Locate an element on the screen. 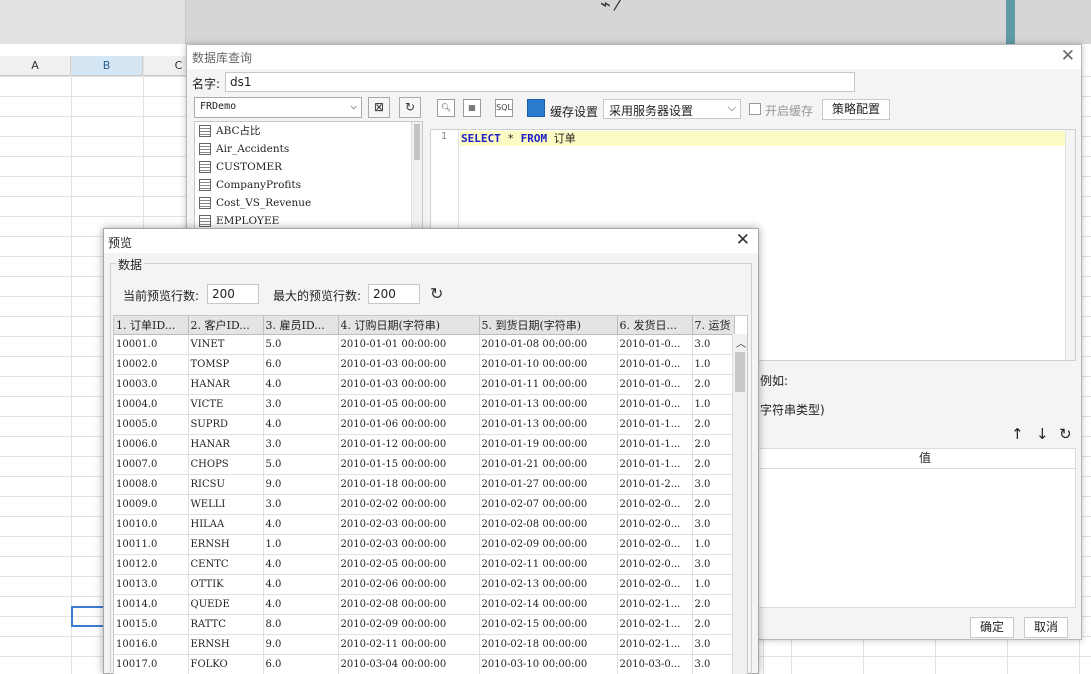 The image size is (1091, 674). selected-cell is located at coordinates (89, 616).